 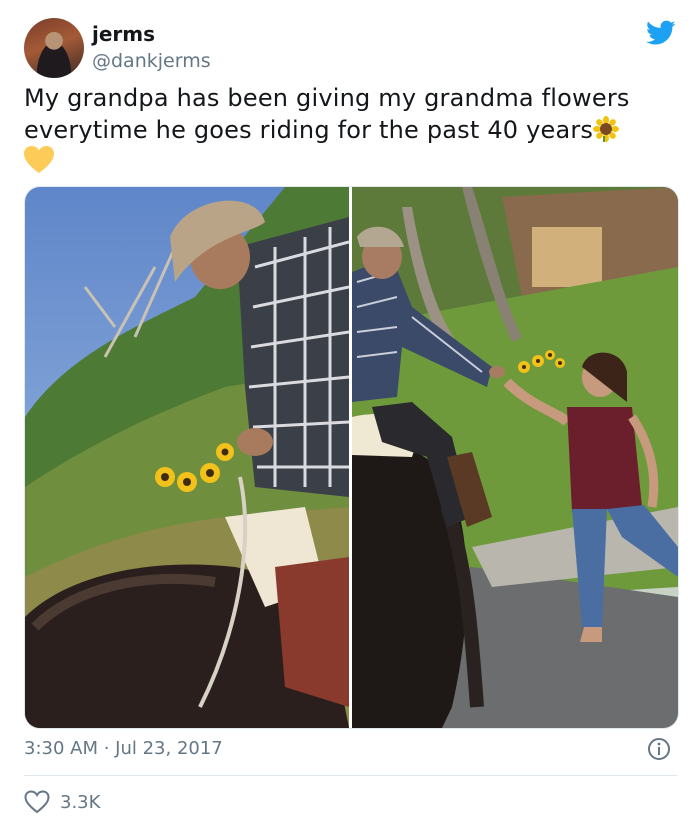 I want to click on display-name: jerms, so click(x=123, y=34).